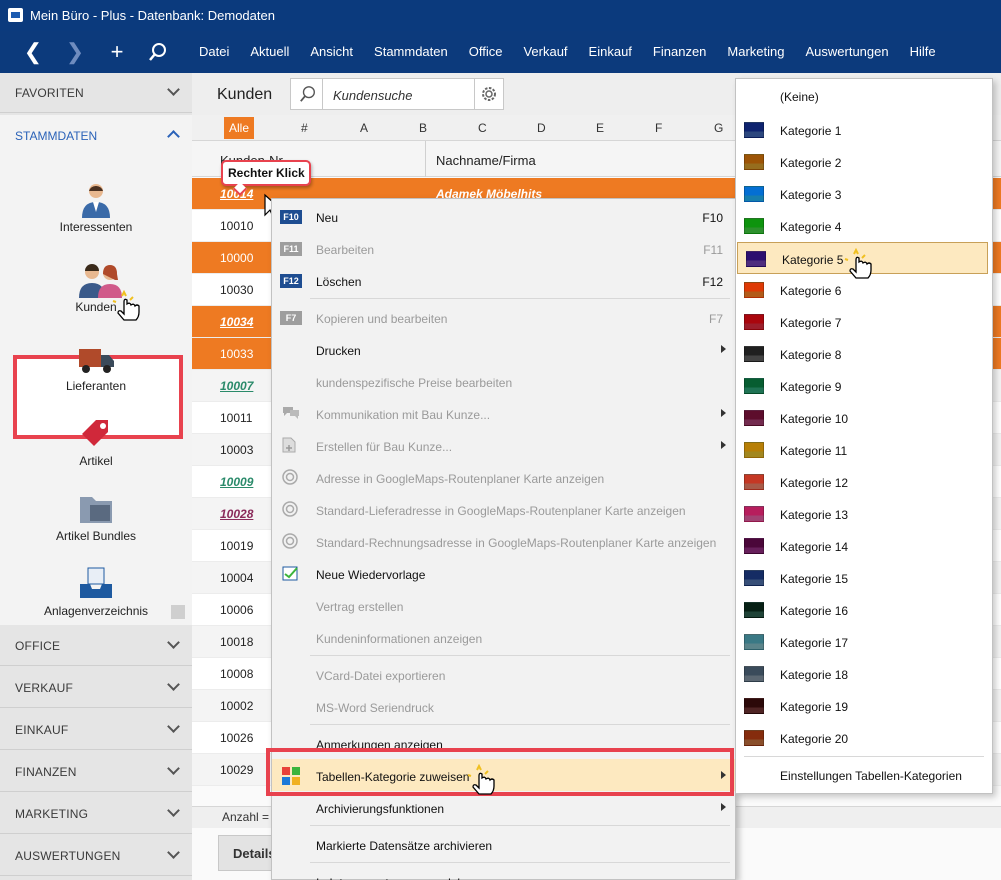  I want to click on menu-item-aktuell: Aktuell, so click(269, 51).